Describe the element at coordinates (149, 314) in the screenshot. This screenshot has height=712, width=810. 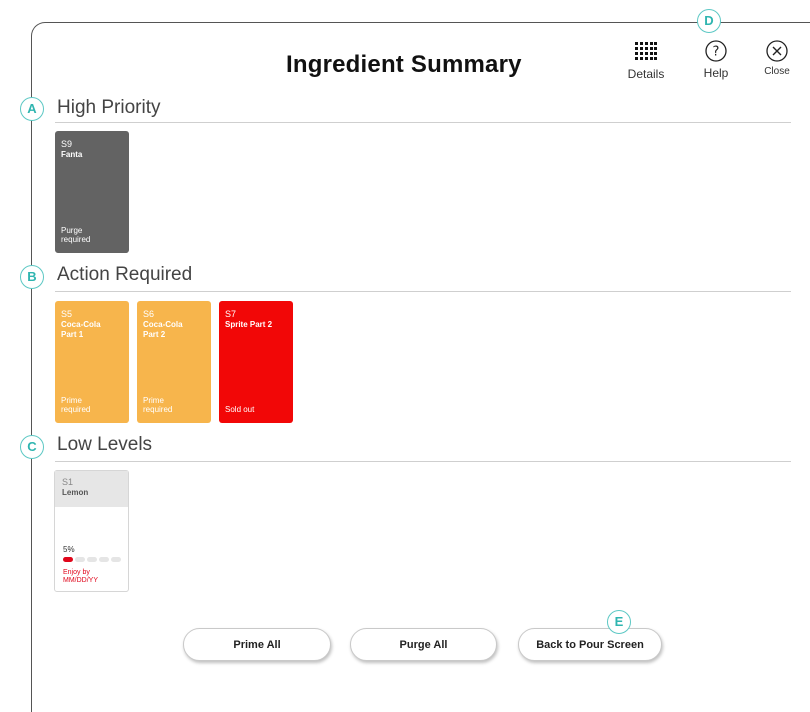
I see `card-code: S6` at that location.